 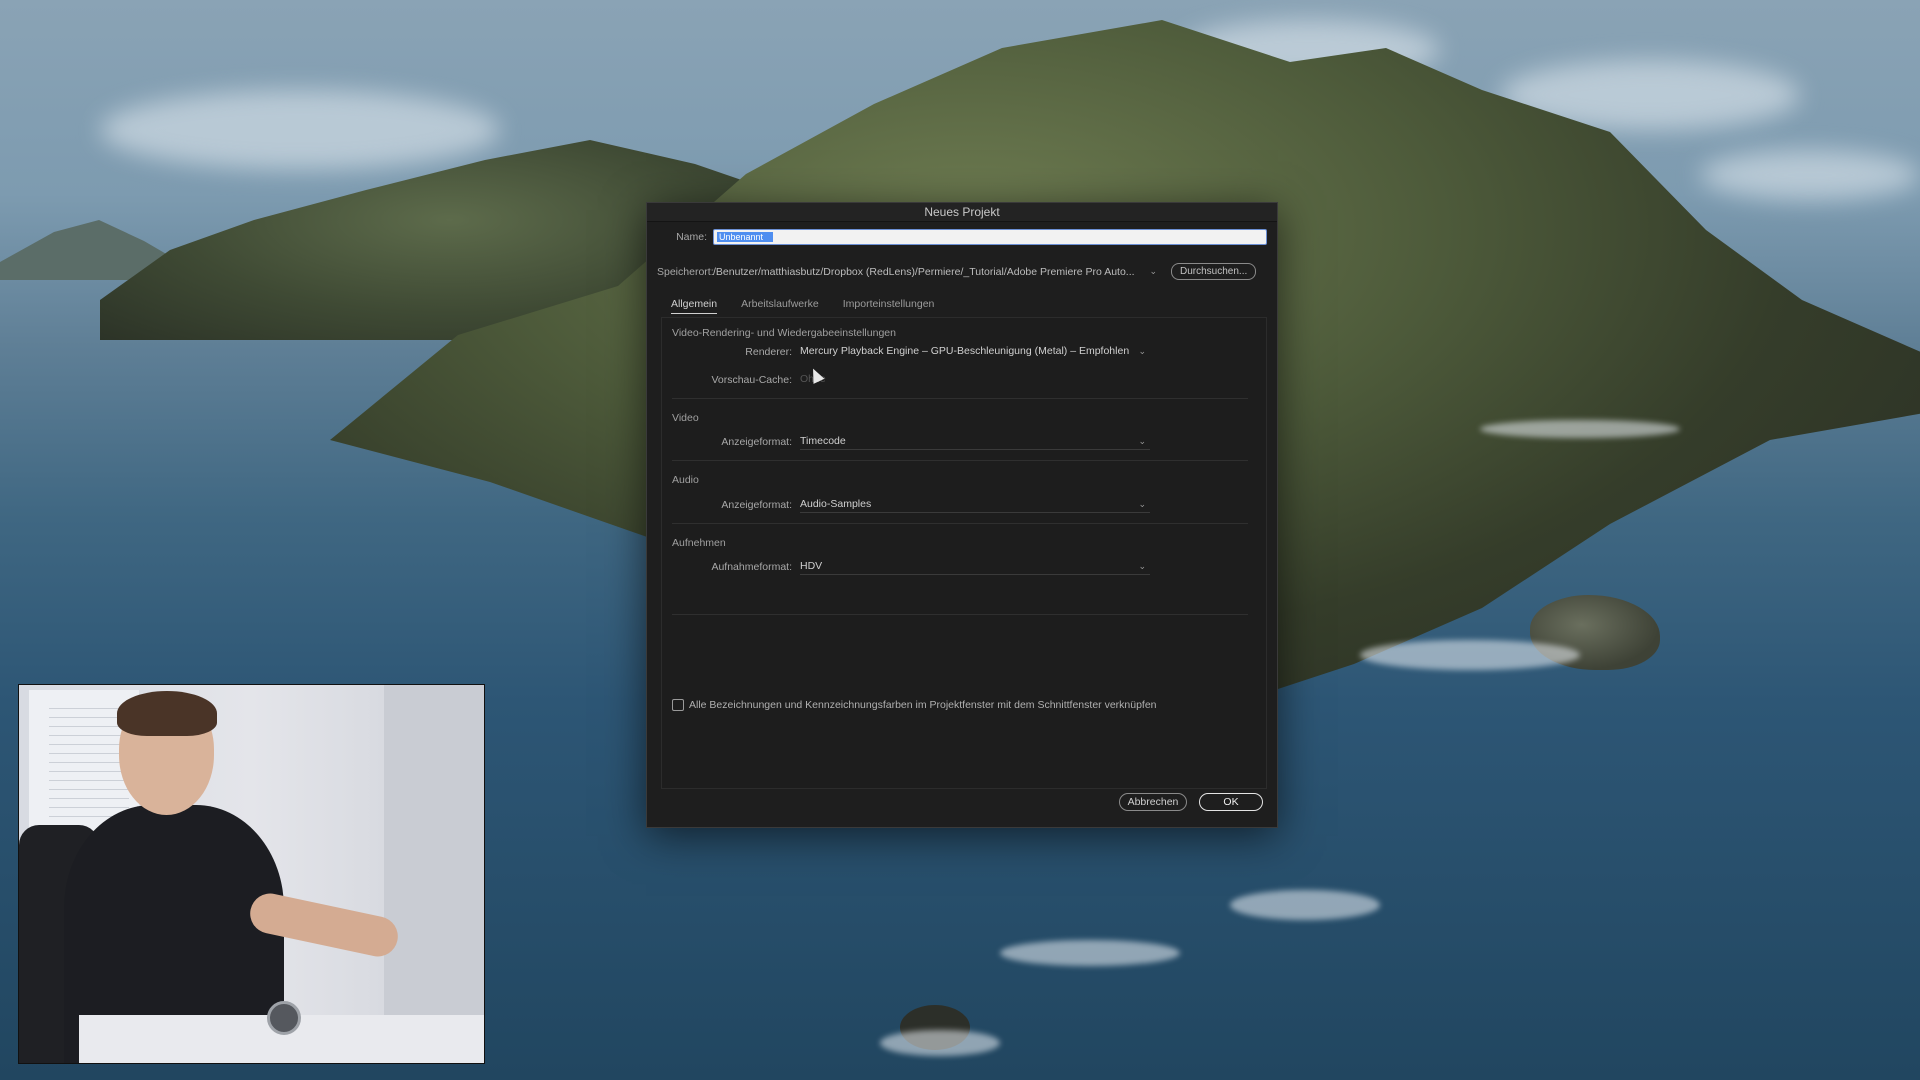 What do you see at coordinates (836, 504) in the screenshot?
I see `audio-display-format-value: Audio-Samples` at bounding box center [836, 504].